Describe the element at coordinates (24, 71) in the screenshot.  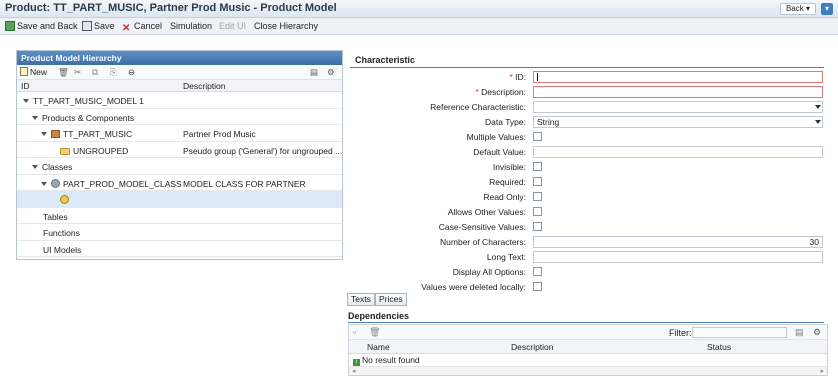
I see `new-icon` at that location.